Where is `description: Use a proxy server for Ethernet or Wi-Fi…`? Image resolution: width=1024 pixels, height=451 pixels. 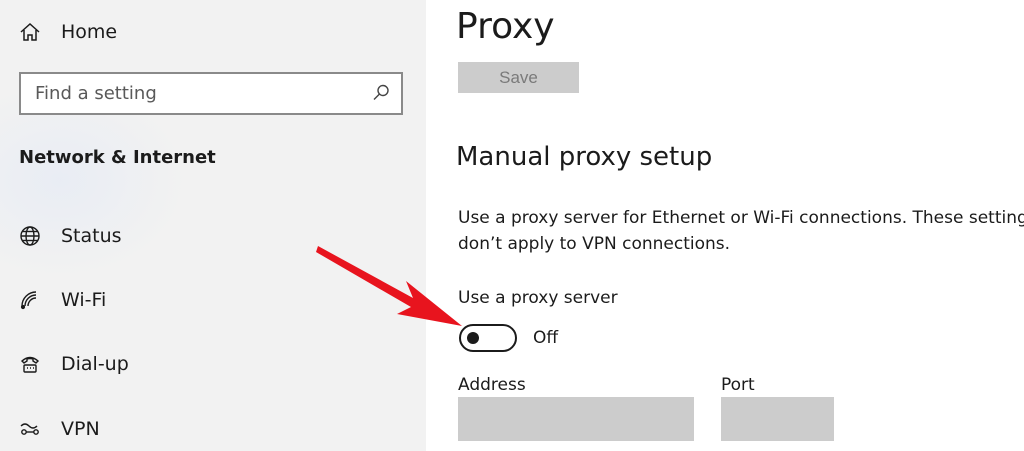 description: Use a proxy server for Ethernet or Wi-Fi… is located at coordinates (741, 231).